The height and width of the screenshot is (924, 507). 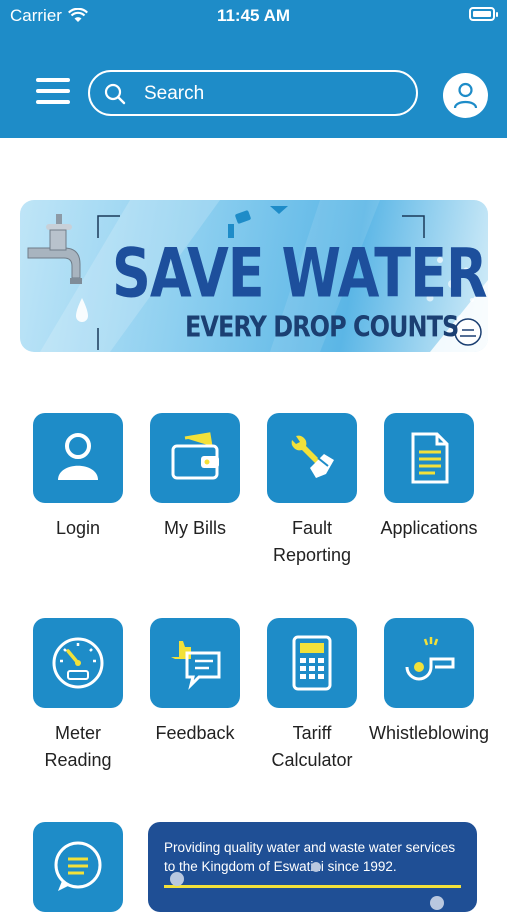 What do you see at coordinates (312, 746) in the screenshot?
I see `tile-label: Tariff Calculator` at bounding box center [312, 746].